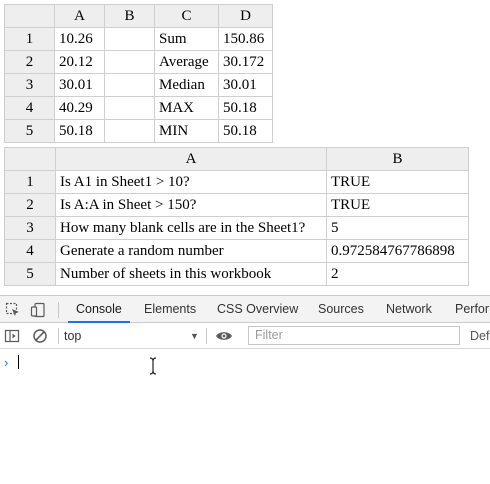 The image size is (490, 484). What do you see at coordinates (79, 85) in the screenshot?
I see `cell-a3: 30.01` at bounding box center [79, 85].